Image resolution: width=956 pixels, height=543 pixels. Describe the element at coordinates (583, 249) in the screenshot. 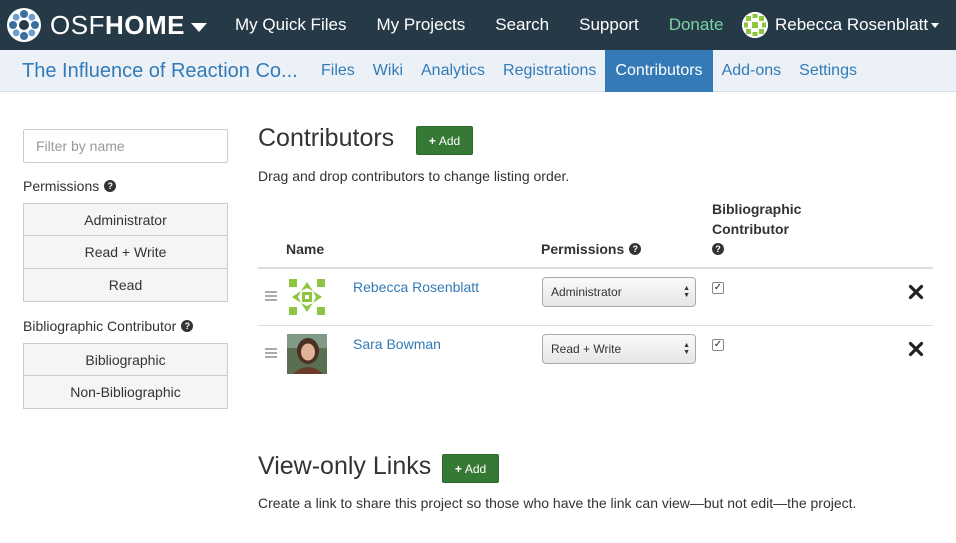

I see `column-permissions-text: Permissions` at that location.